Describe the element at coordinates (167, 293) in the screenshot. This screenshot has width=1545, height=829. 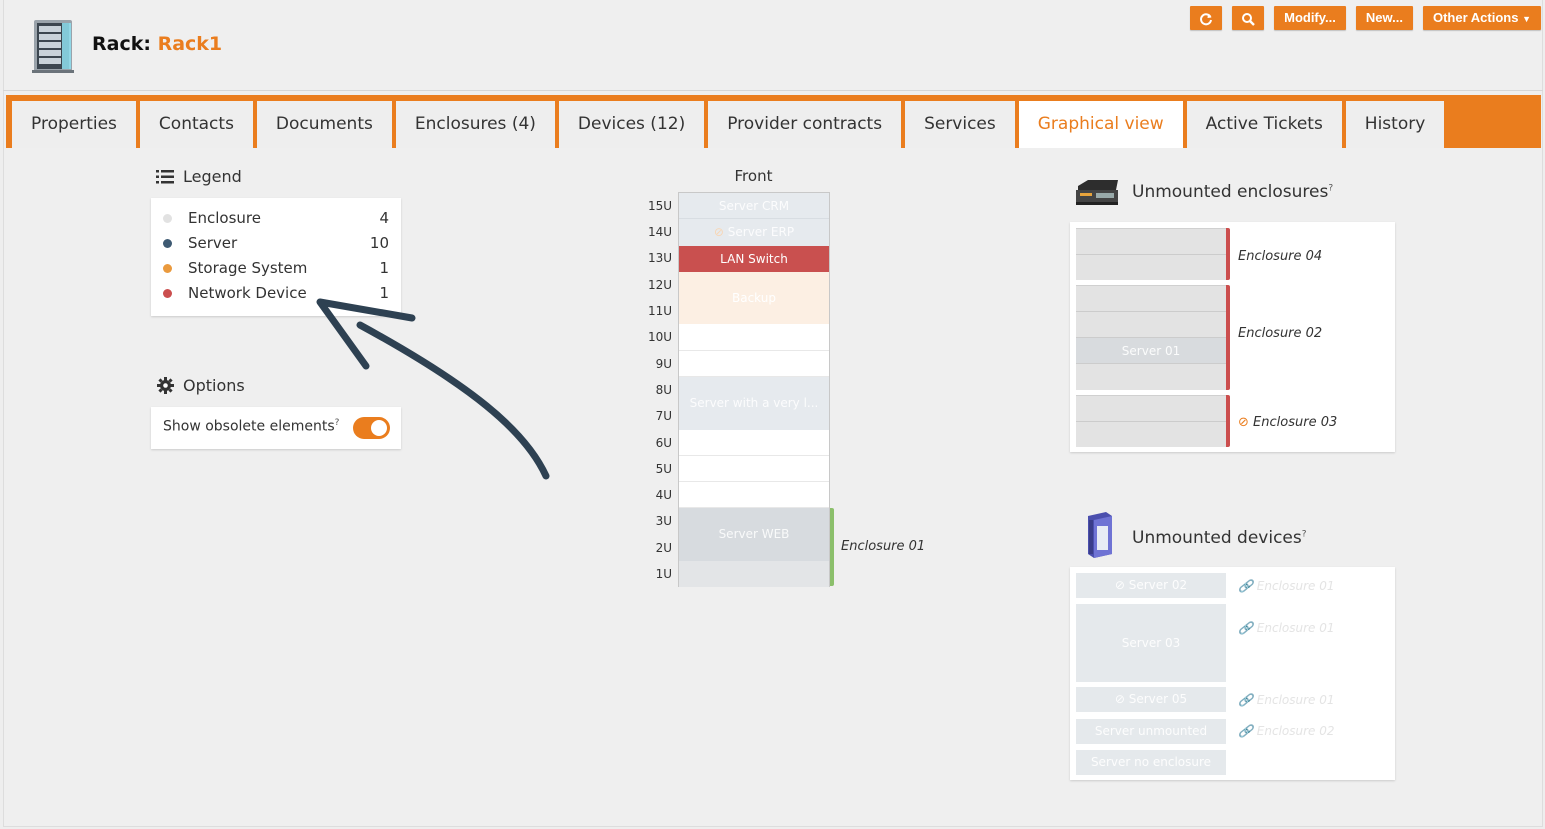
I see `network-color-dot` at that location.